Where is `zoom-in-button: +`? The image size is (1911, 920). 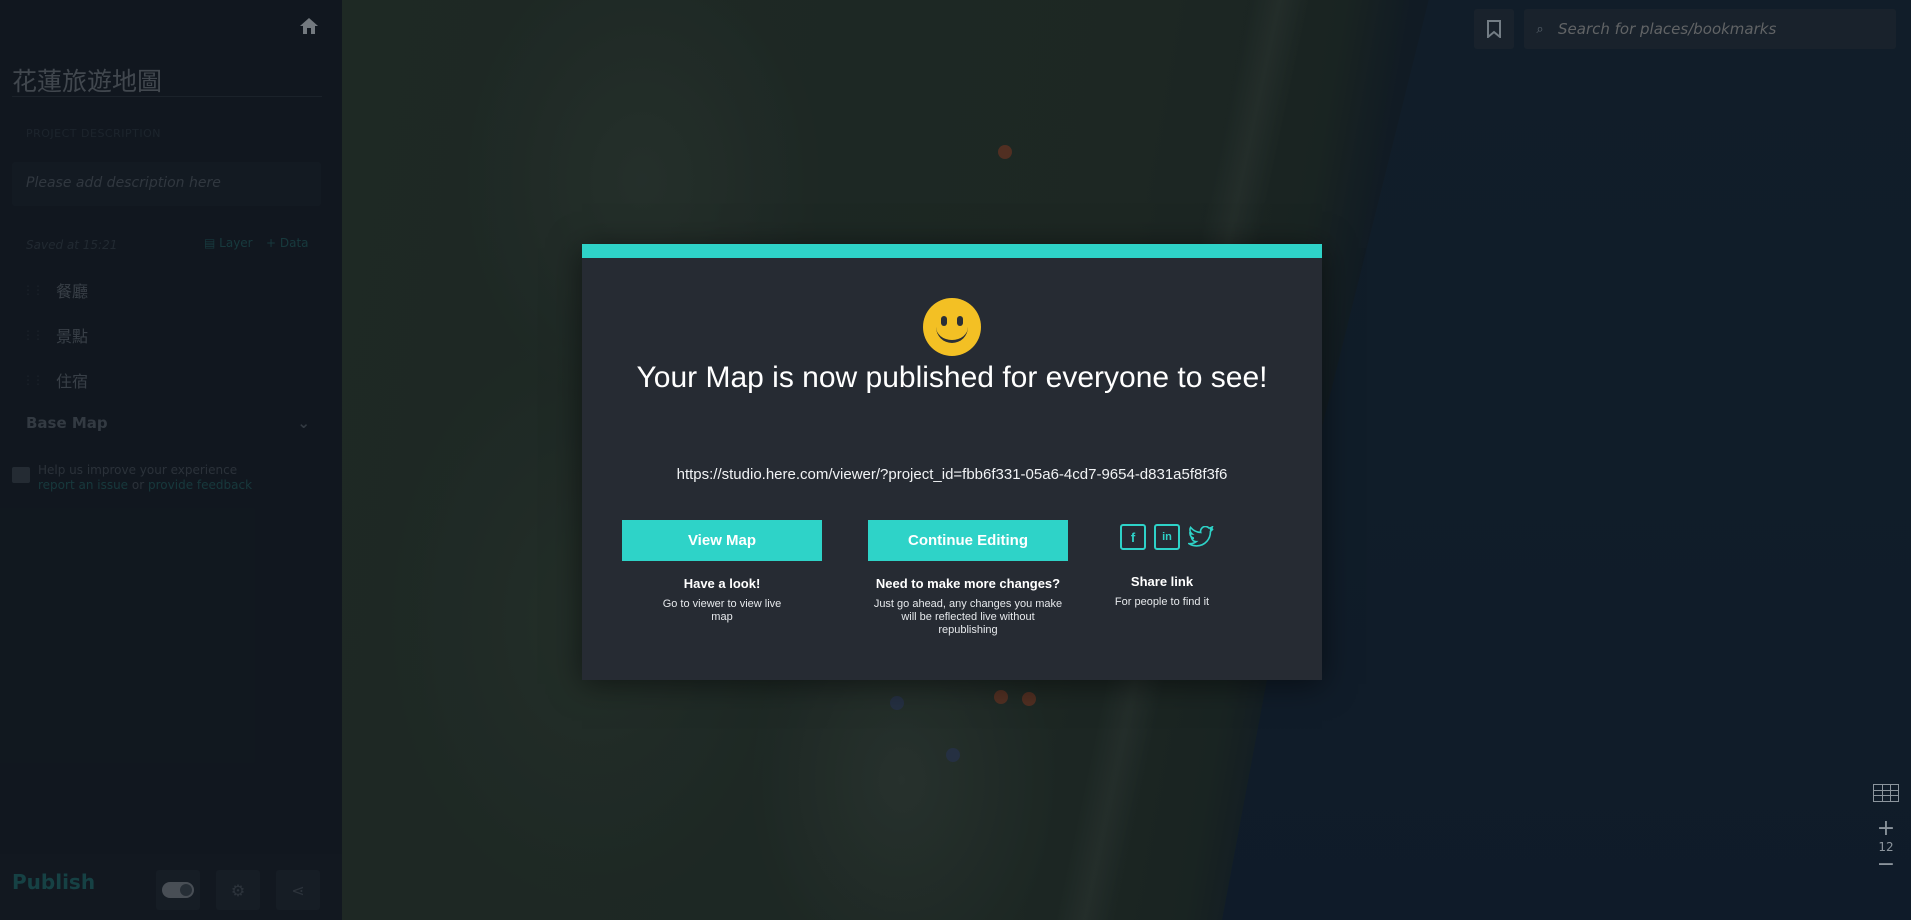
zoom-in-button: + is located at coordinates (1886, 829).